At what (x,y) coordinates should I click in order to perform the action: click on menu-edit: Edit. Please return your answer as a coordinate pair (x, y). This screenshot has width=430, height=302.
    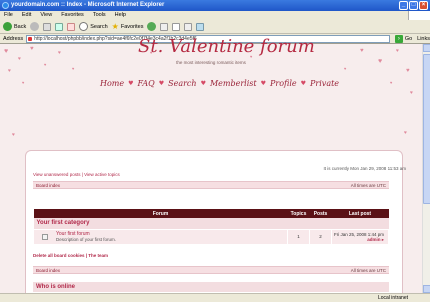
    Looking at the image, I should click on (26, 15).